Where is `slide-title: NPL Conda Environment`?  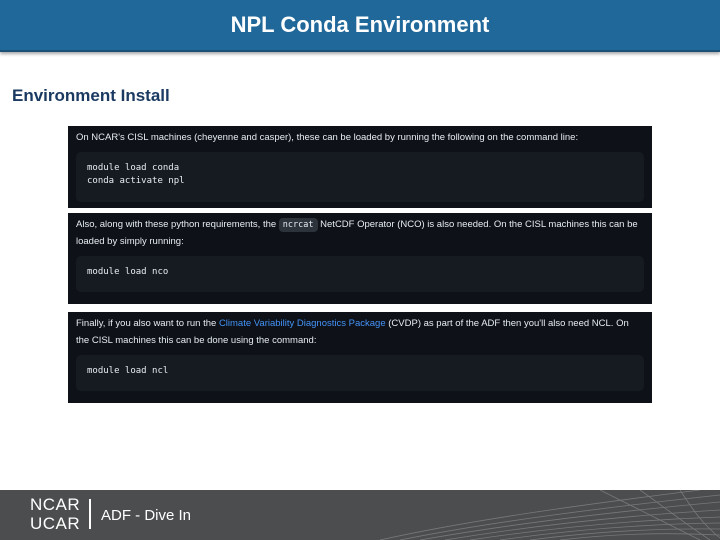 slide-title: NPL Conda Environment is located at coordinates (360, 24).